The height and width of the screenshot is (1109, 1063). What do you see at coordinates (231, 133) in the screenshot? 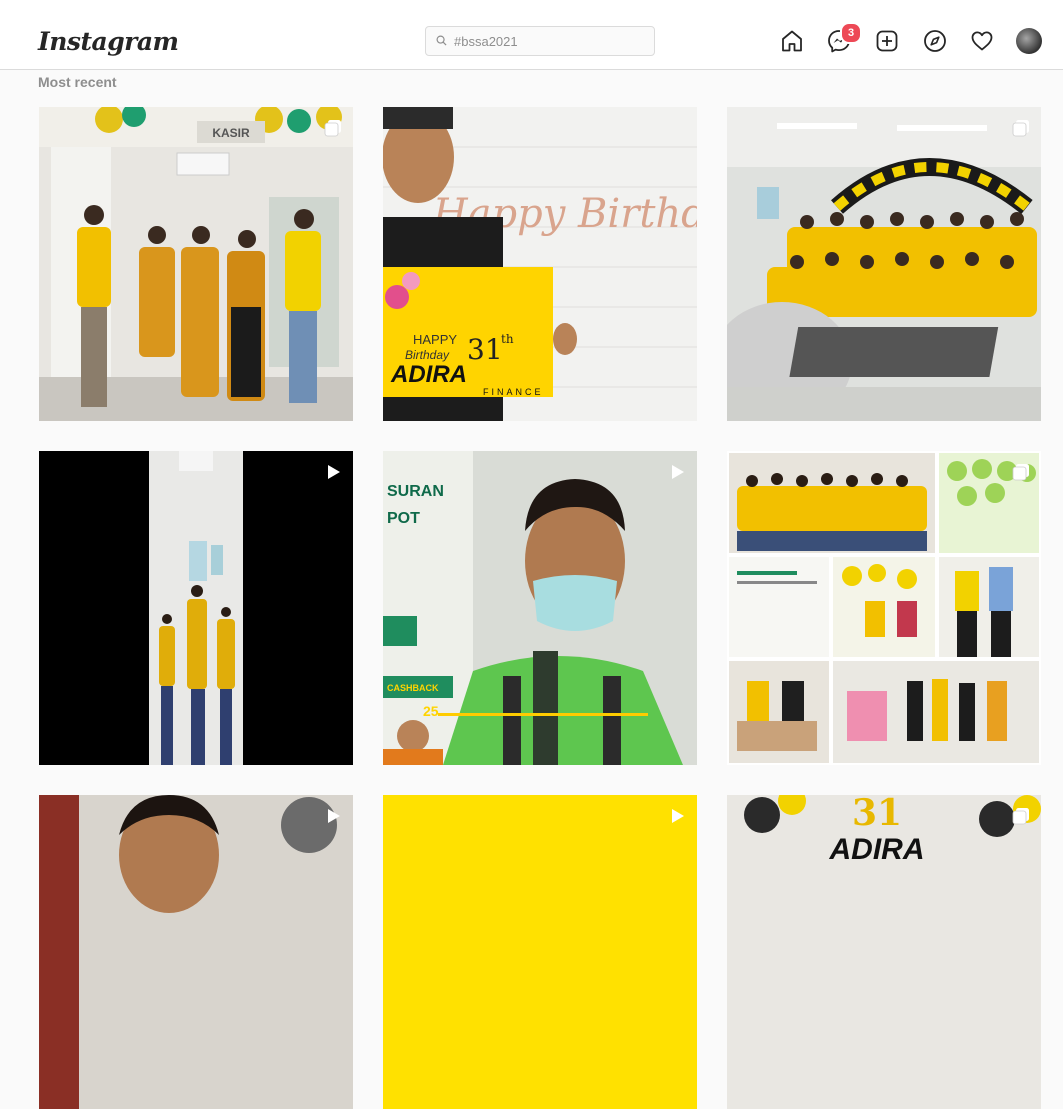
I see `kasir-sign: KASIR` at bounding box center [231, 133].